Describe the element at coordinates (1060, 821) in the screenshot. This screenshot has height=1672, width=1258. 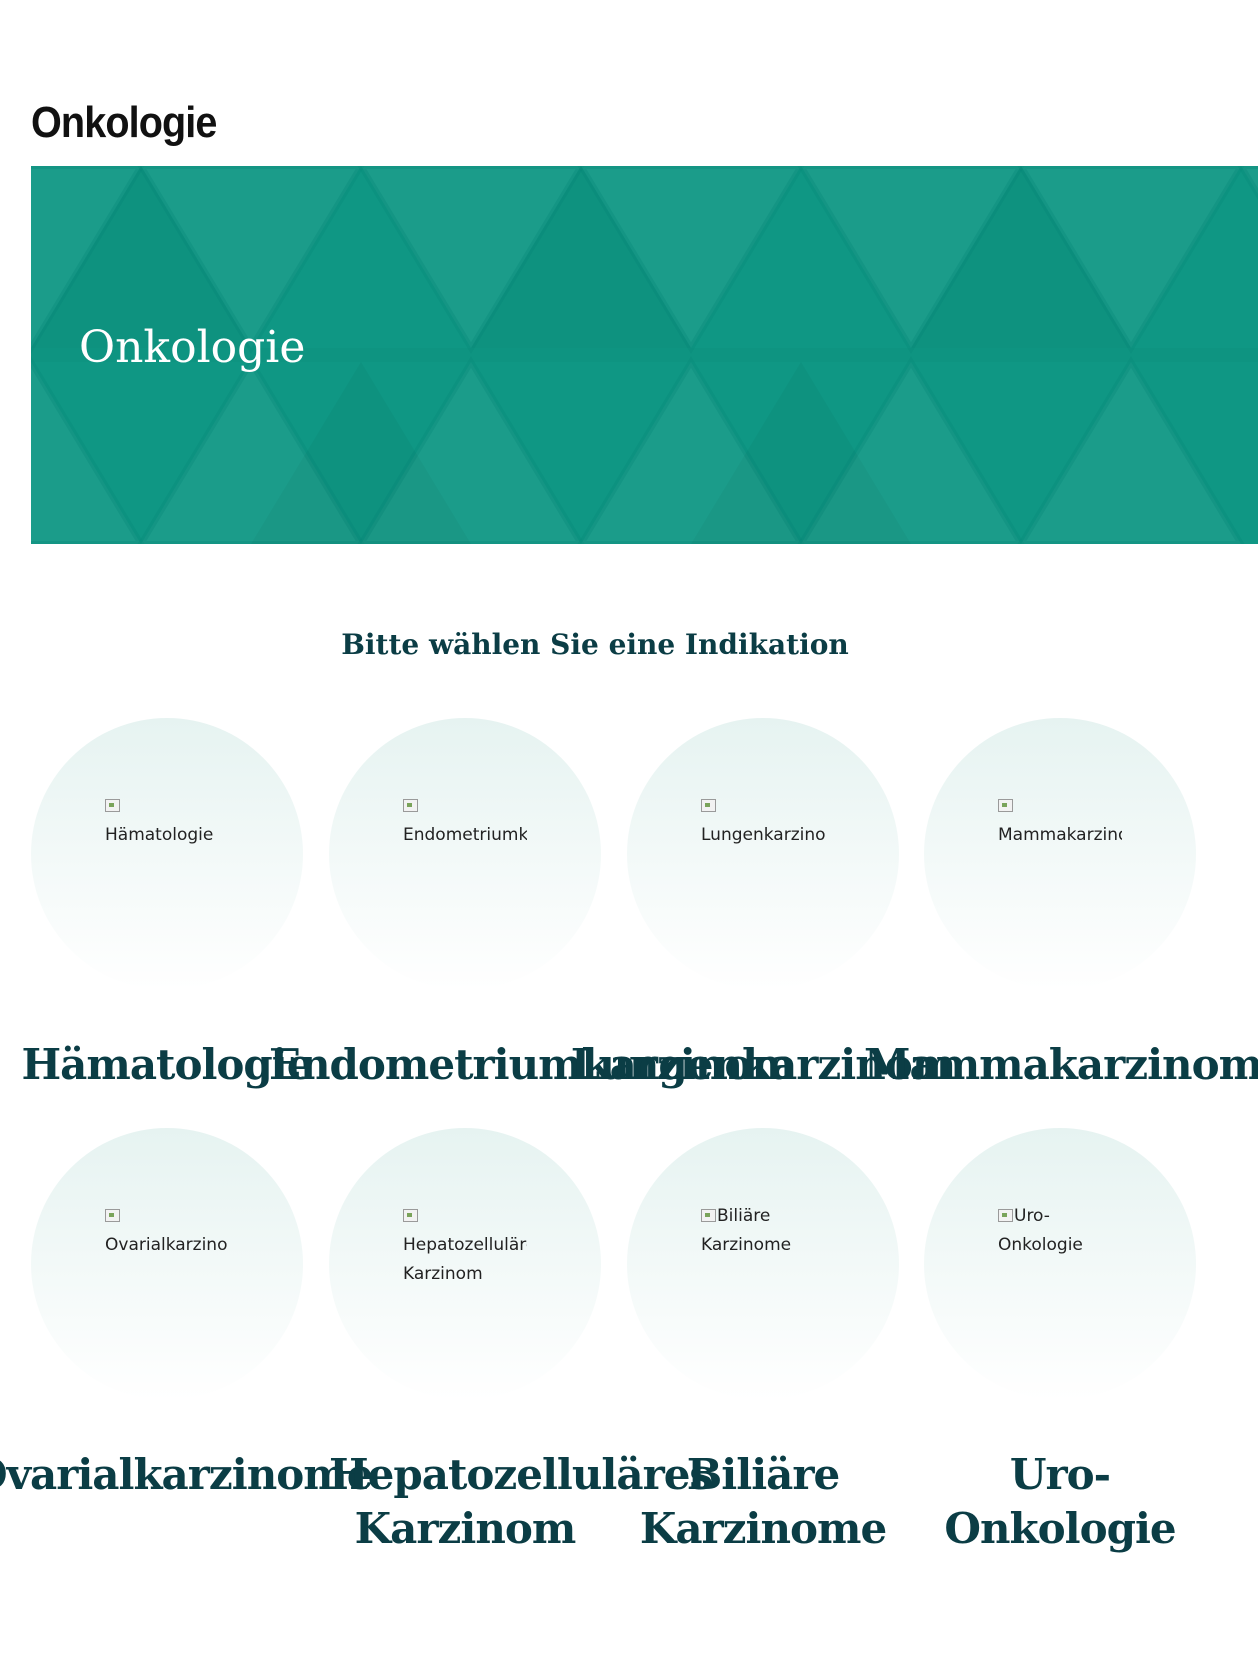
I see `indication-image: Mammakarzinom` at that location.